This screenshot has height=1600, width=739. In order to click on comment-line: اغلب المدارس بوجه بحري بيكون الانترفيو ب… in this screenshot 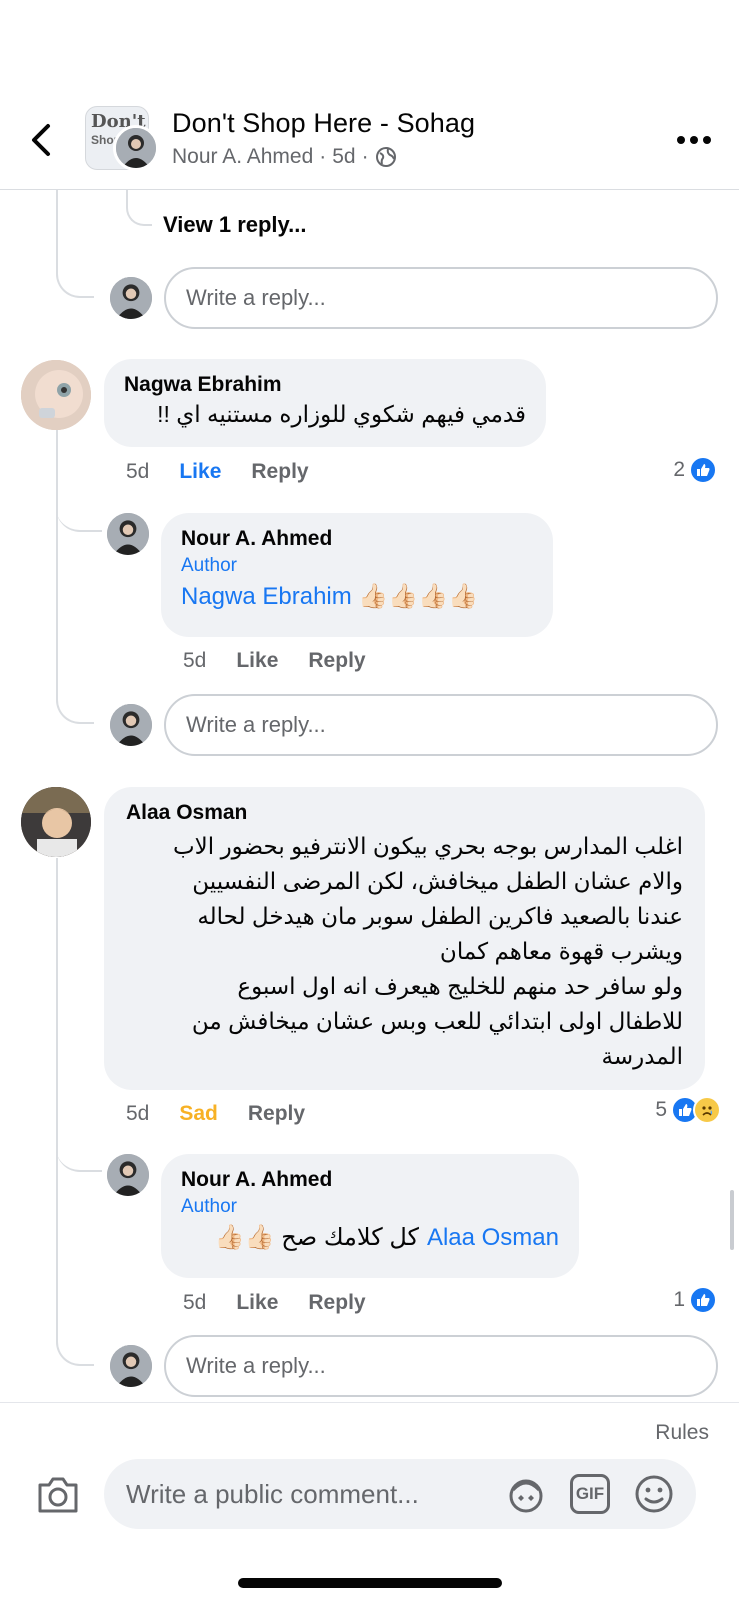, I will do `click(428, 846)`.